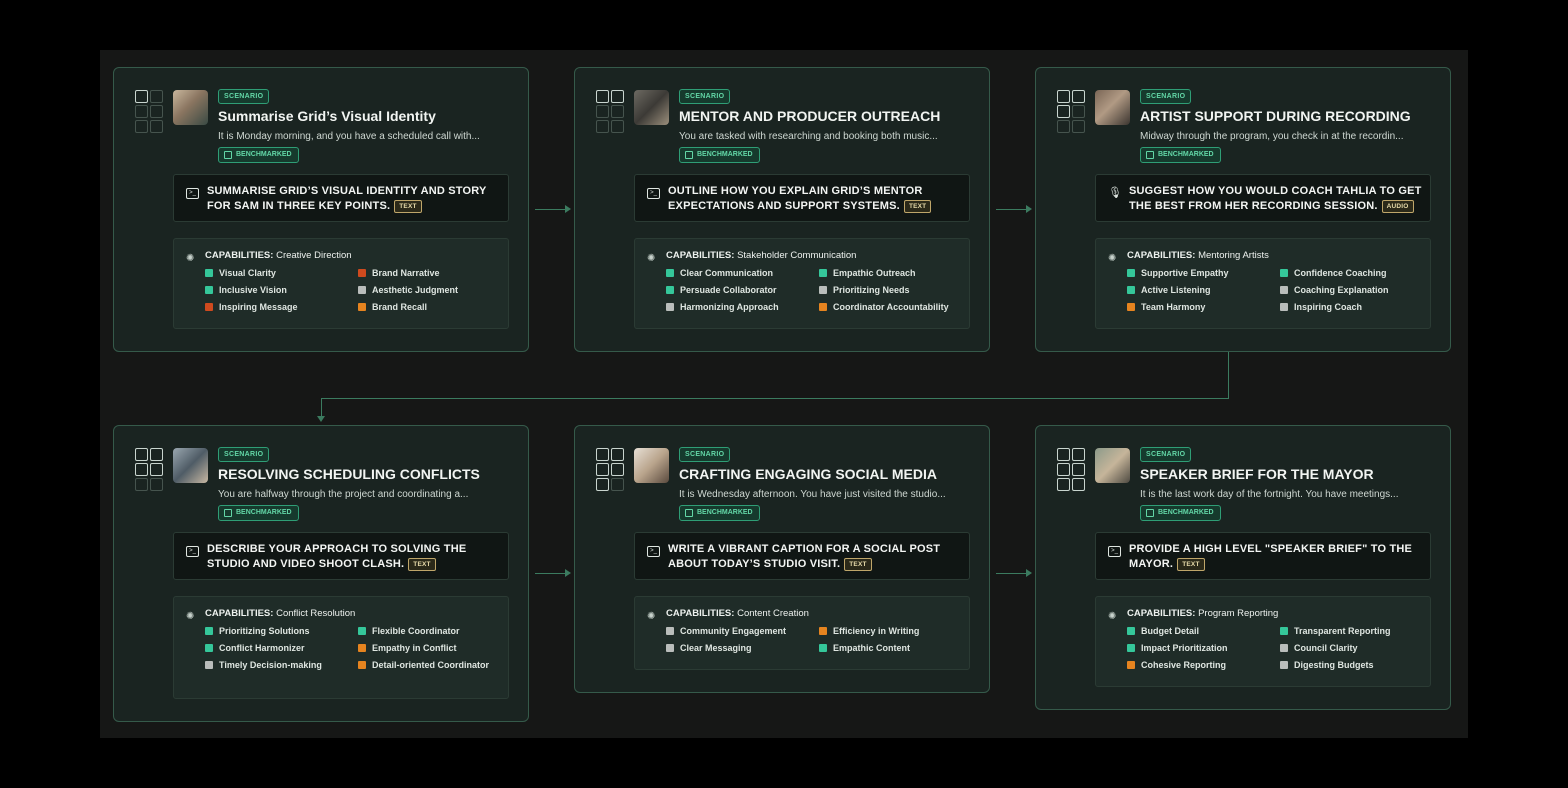  I want to click on capability-label: Detail-oriented Coordinator, so click(431, 665).